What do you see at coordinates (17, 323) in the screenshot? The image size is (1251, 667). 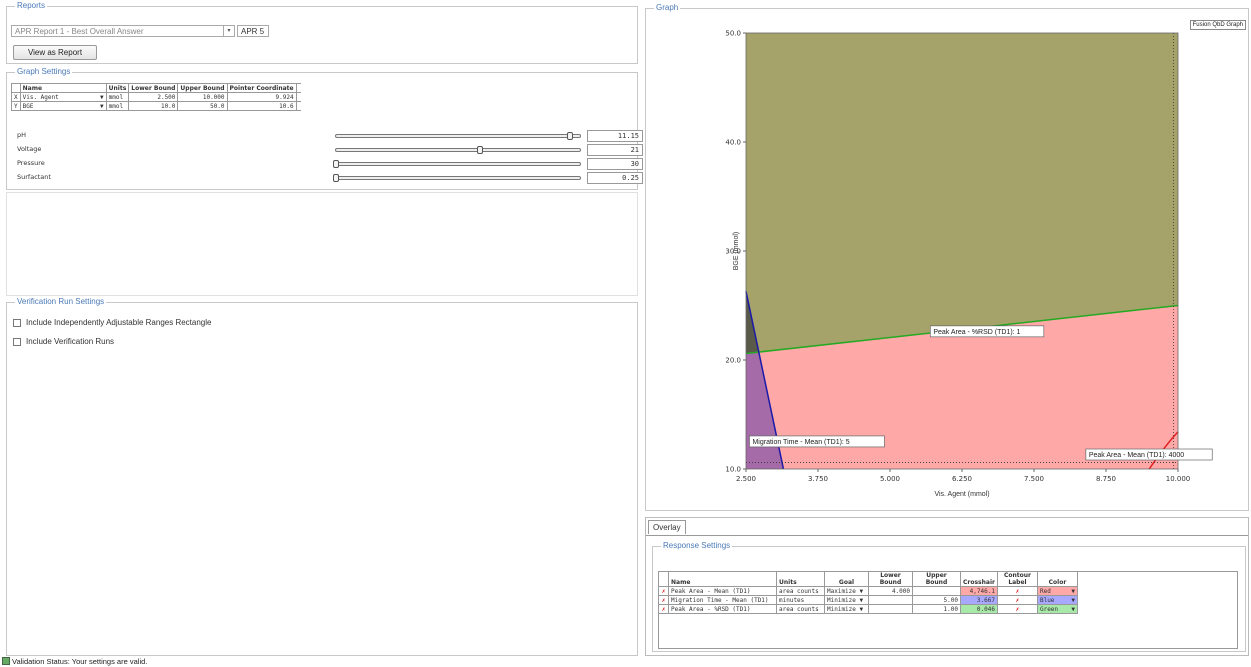 I see `include-ranges-checkbox` at bounding box center [17, 323].